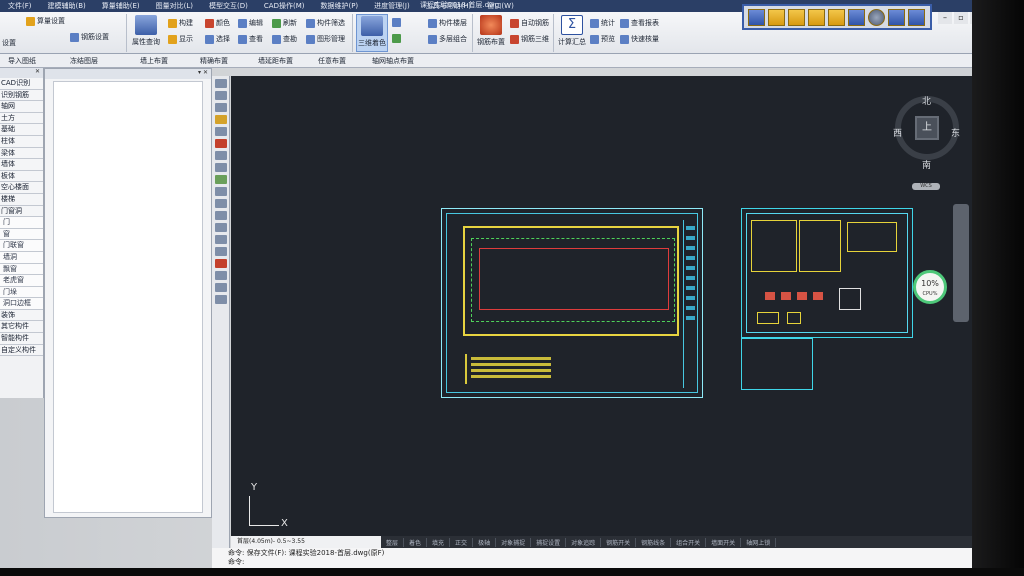  I want to click on axis-point-place-button: 轴网轴点布置, so click(393, 61).